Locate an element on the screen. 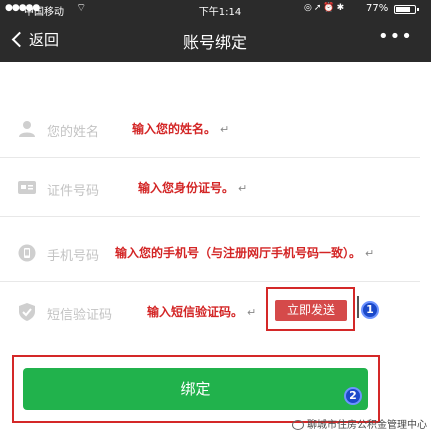  name-row: 您的姓名 输入您的姓名。 ↵ is located at coordinates (210, 130).